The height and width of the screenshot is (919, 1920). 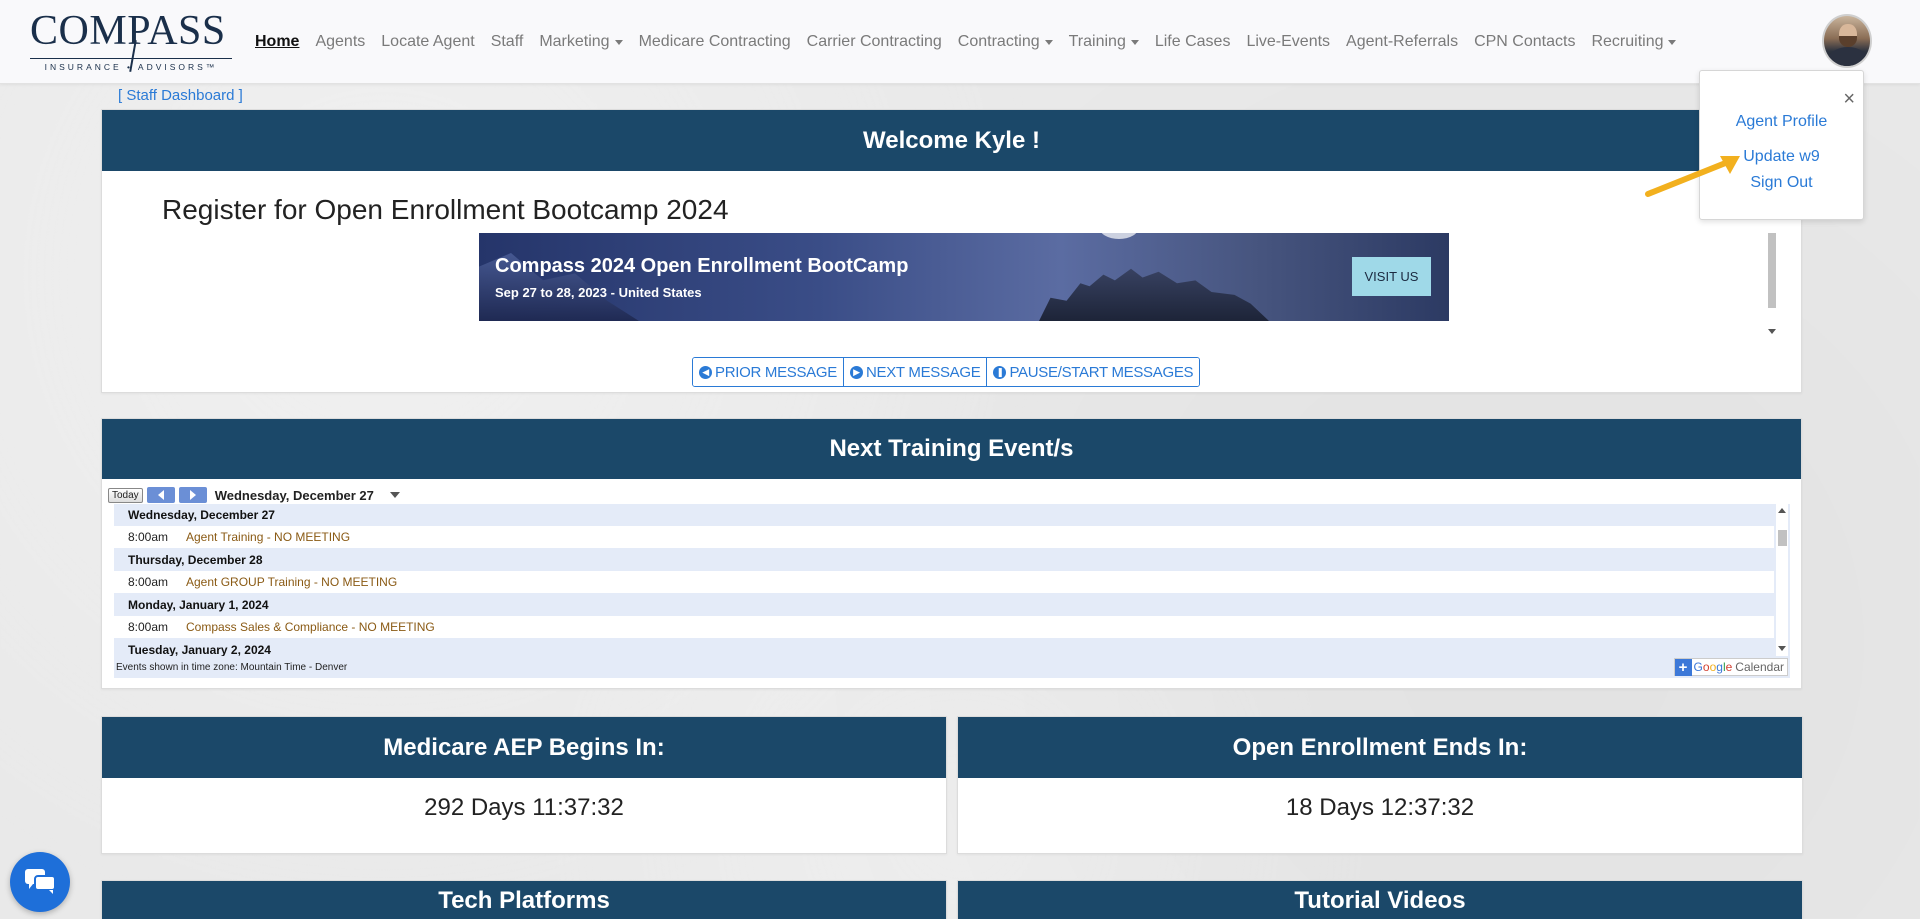 What do you see at coordinates (125, 495) in the screenshot?
I see `calendar-today-button: Today` at bounding box center [125, 495].